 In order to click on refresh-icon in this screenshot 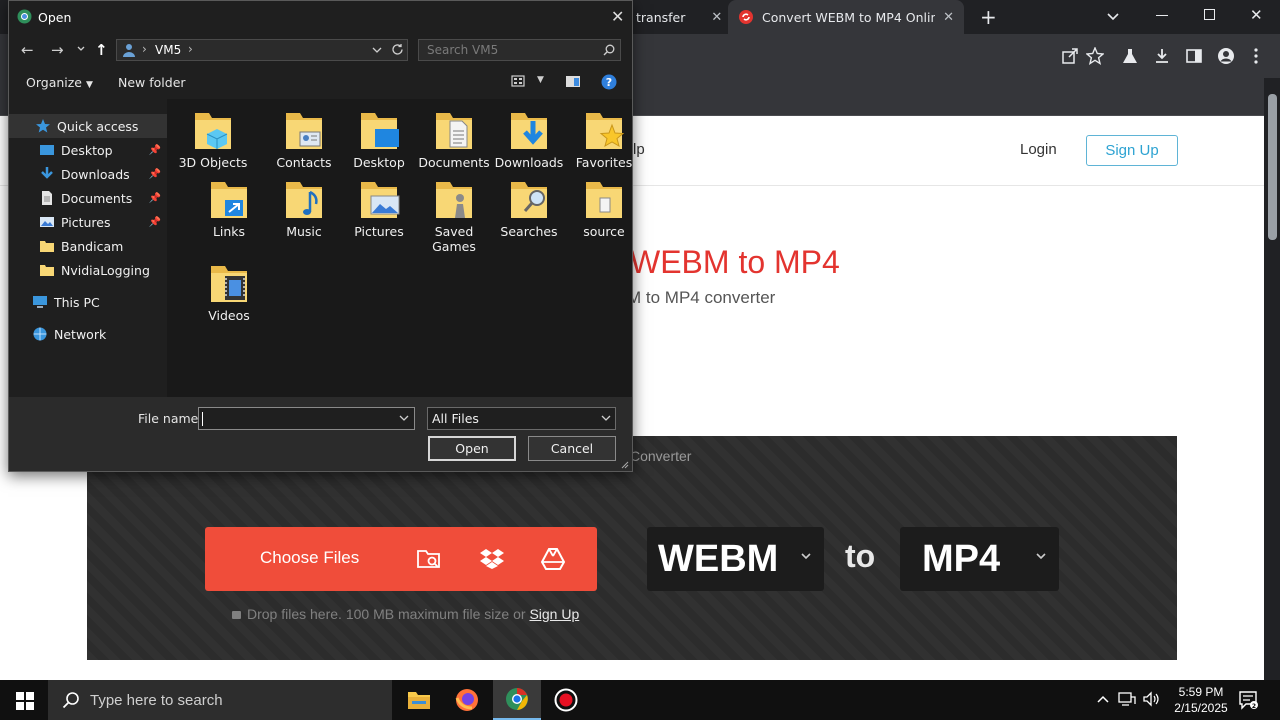, I will do `click(397, 49)`.